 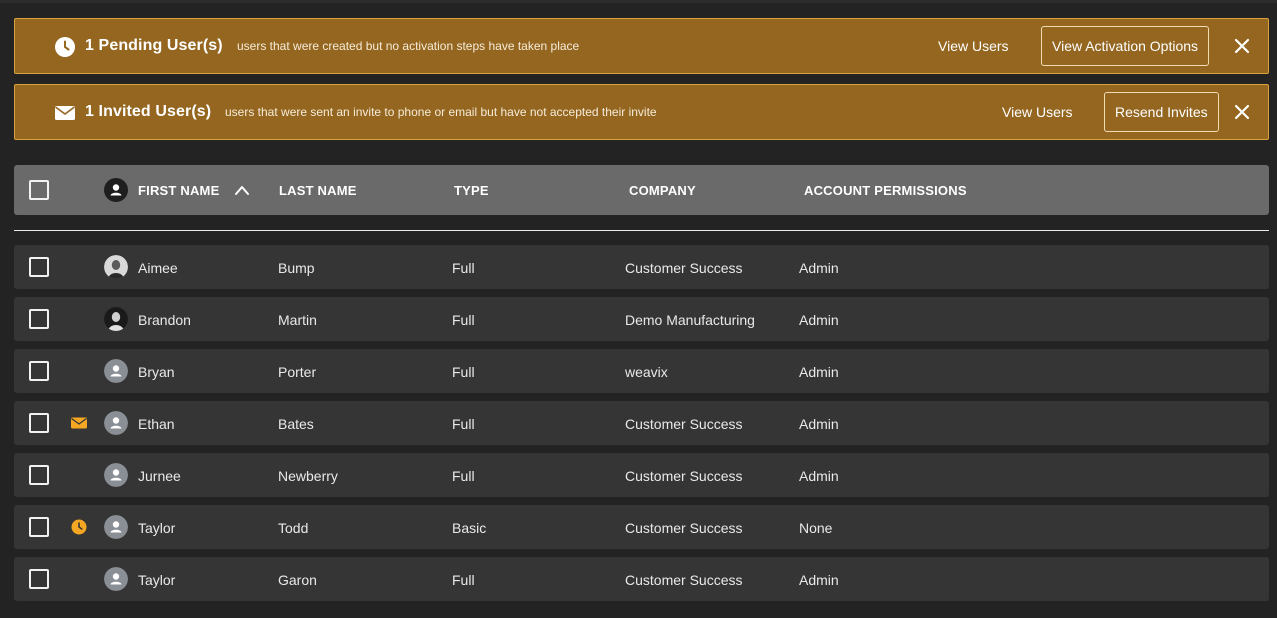 I want to click on divider, so click(x=641, y=230).